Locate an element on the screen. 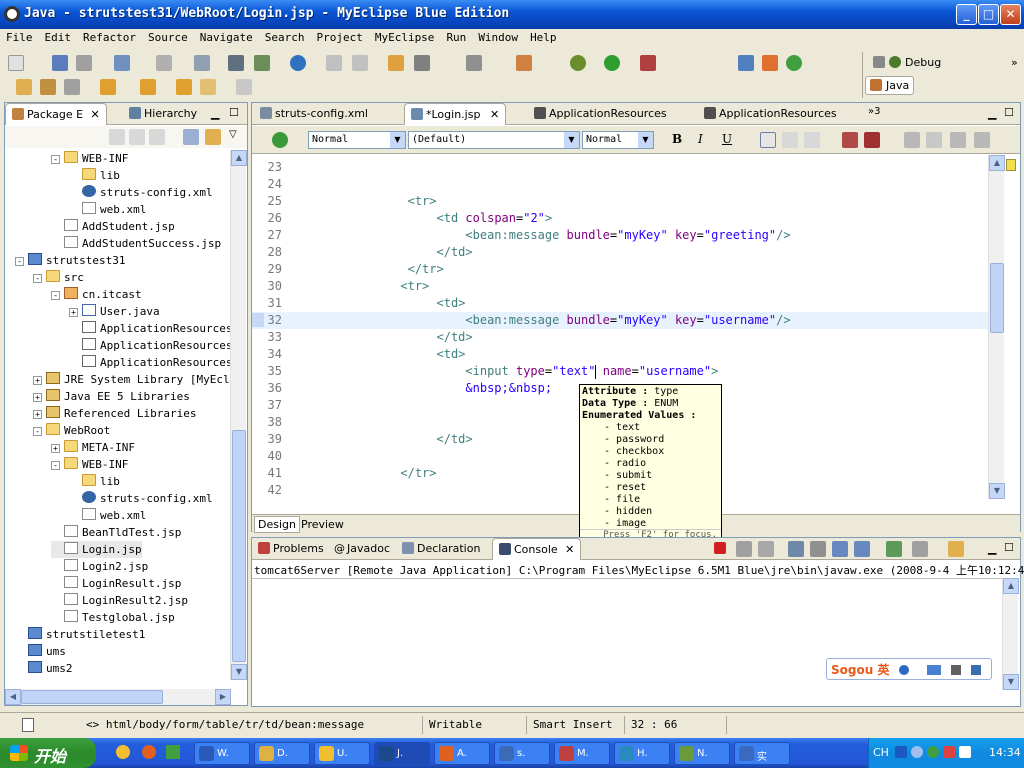 The image size is (1024, 768). build-icon is located at coordinates (122, 63).